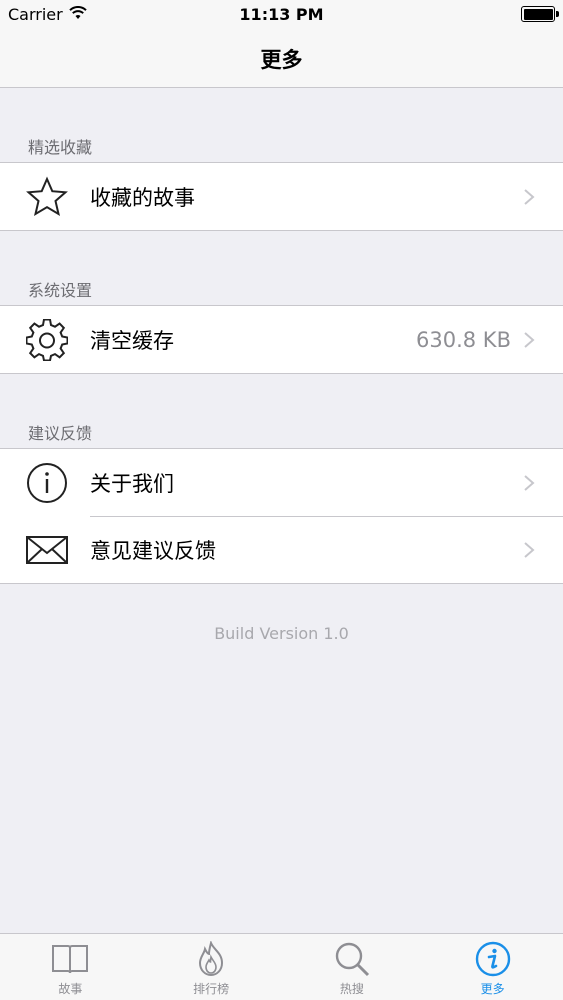 The image size is (563, 1000). I want to click on tab-label: 热搜, so click(351, 989).